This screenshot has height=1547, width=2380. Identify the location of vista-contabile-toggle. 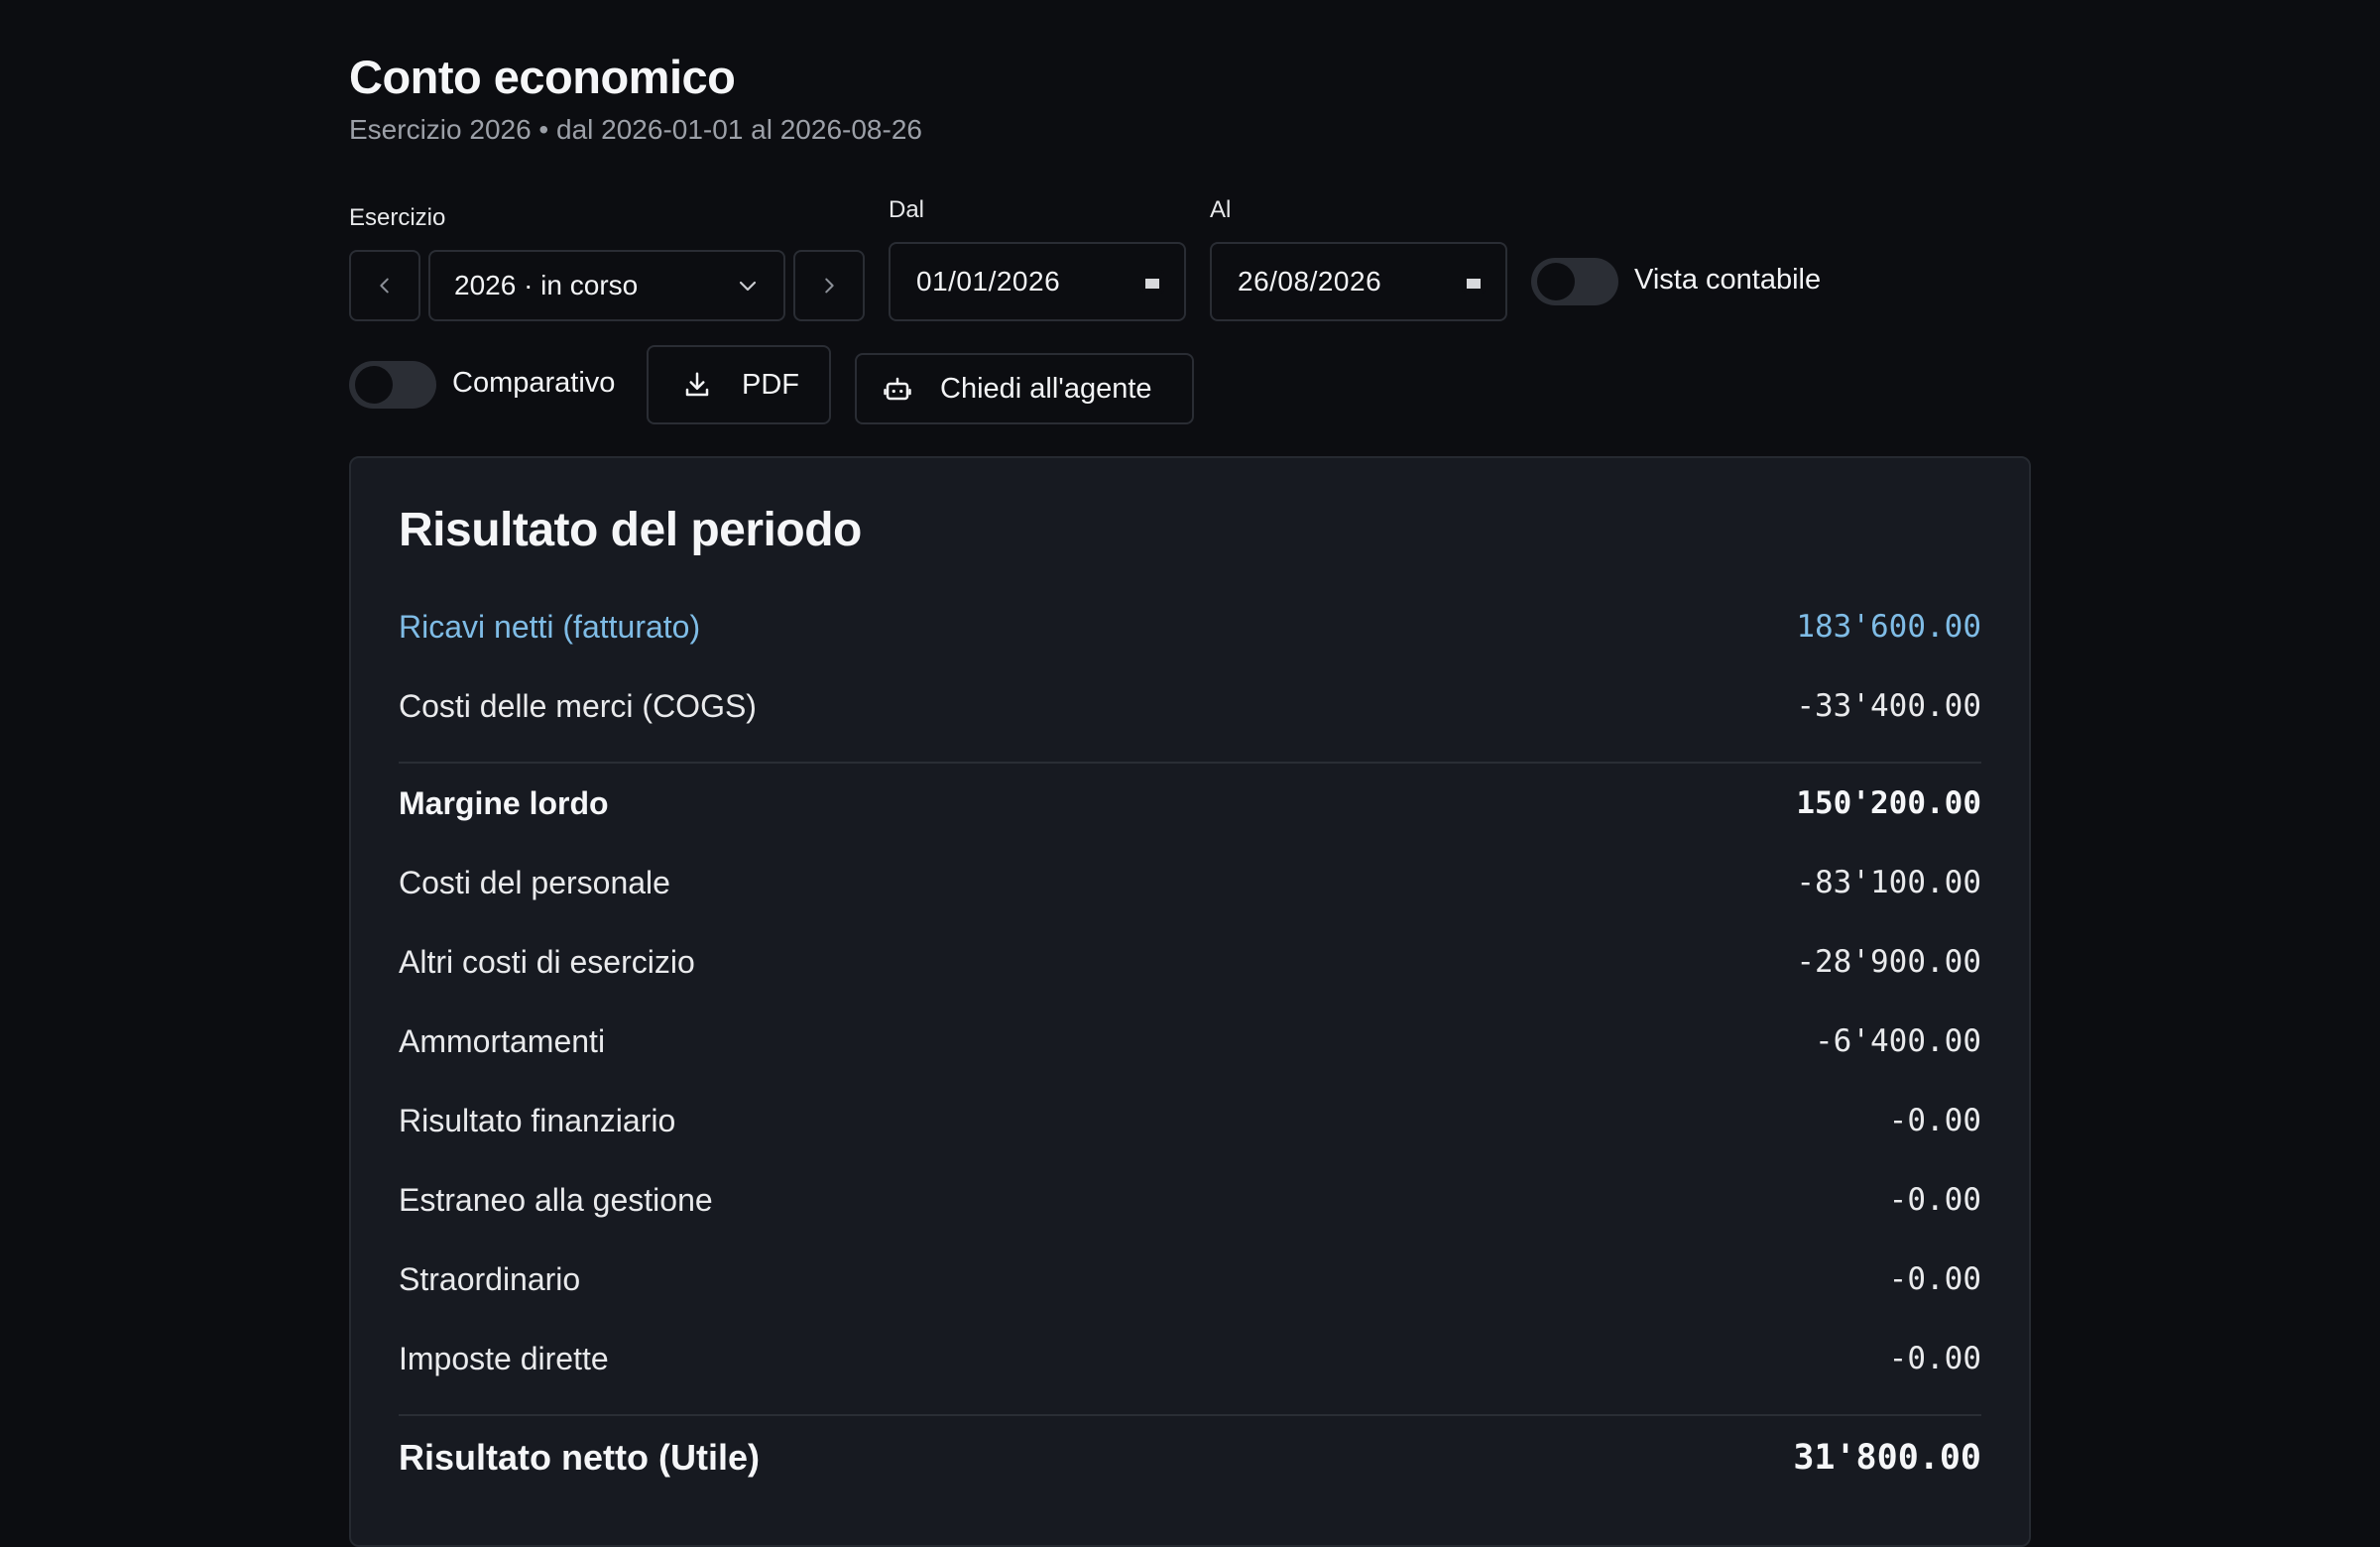
(1574, 281).